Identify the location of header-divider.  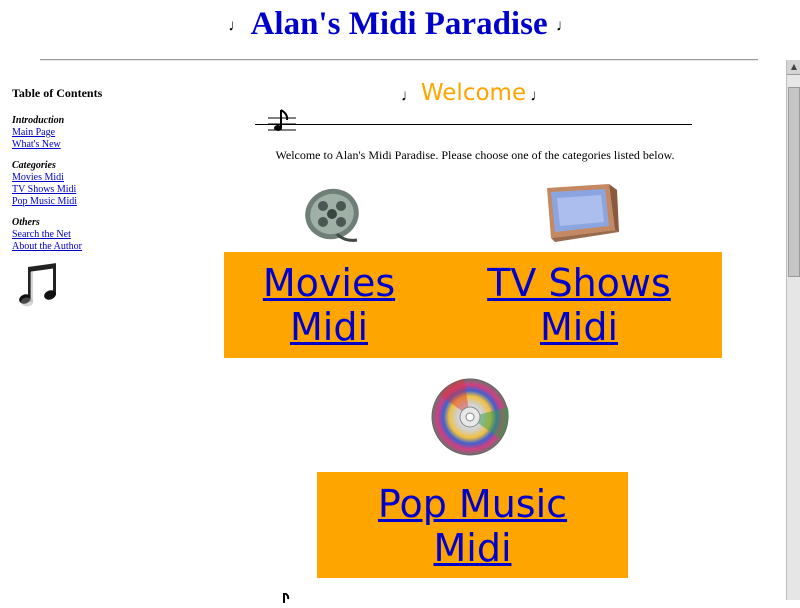
(399, 60).